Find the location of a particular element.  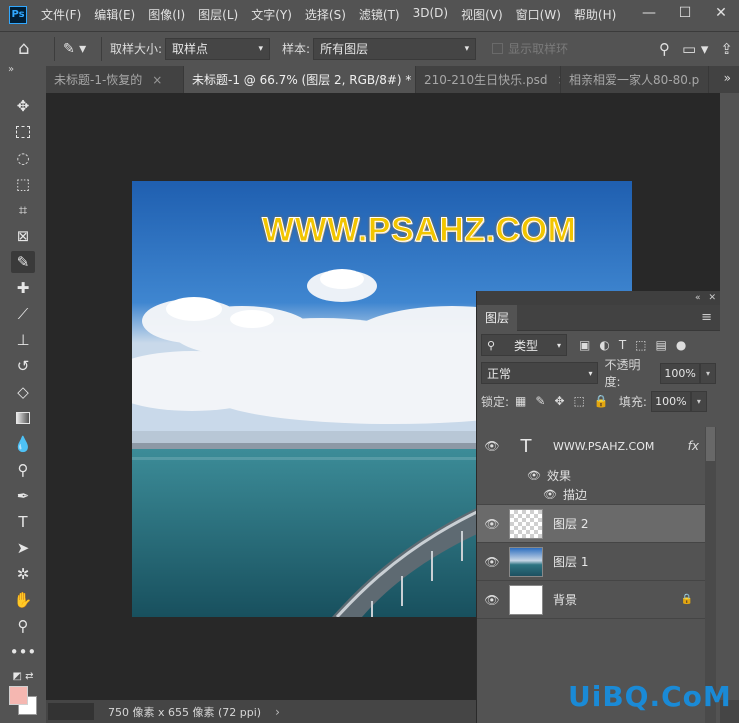

maximize-button: ☐ is located at coordinates (685, 13).